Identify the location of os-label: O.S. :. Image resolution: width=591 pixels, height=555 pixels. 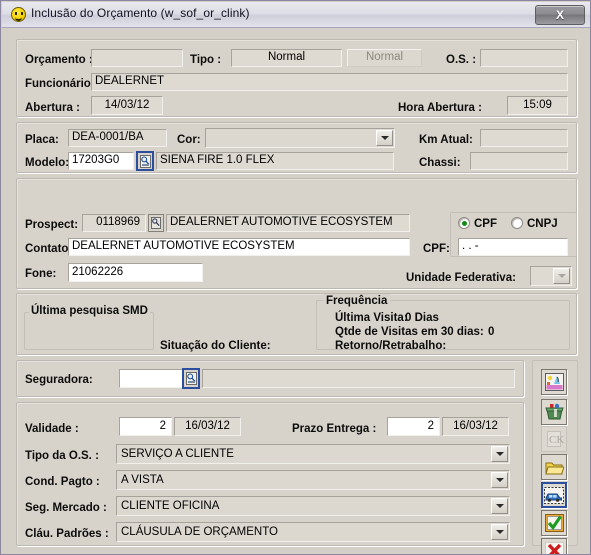
(461, 60).